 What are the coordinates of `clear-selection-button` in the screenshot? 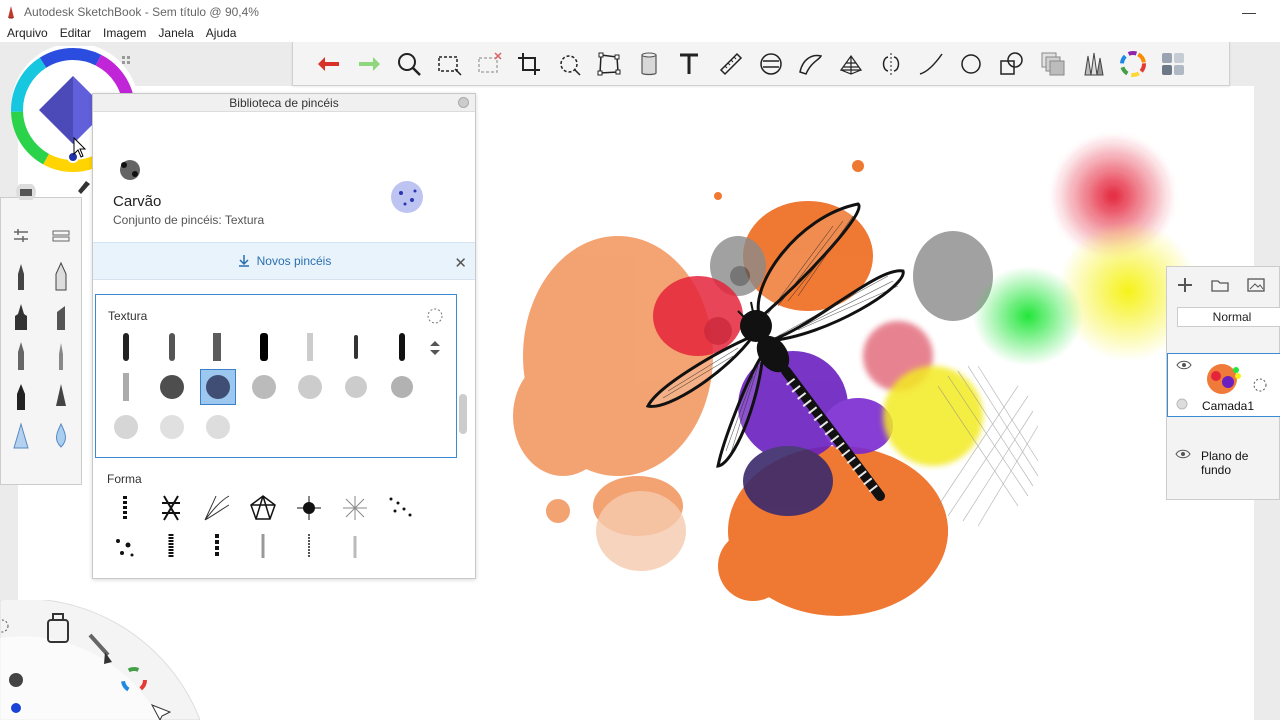 It's located at (489, 64).